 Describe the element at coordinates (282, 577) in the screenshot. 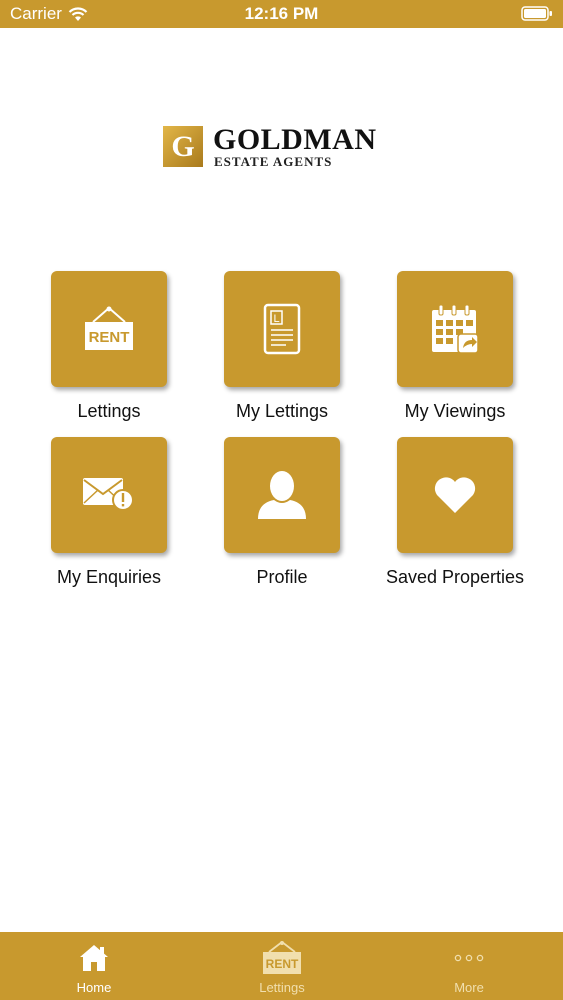

I see `profile-label: Profile` at that location.